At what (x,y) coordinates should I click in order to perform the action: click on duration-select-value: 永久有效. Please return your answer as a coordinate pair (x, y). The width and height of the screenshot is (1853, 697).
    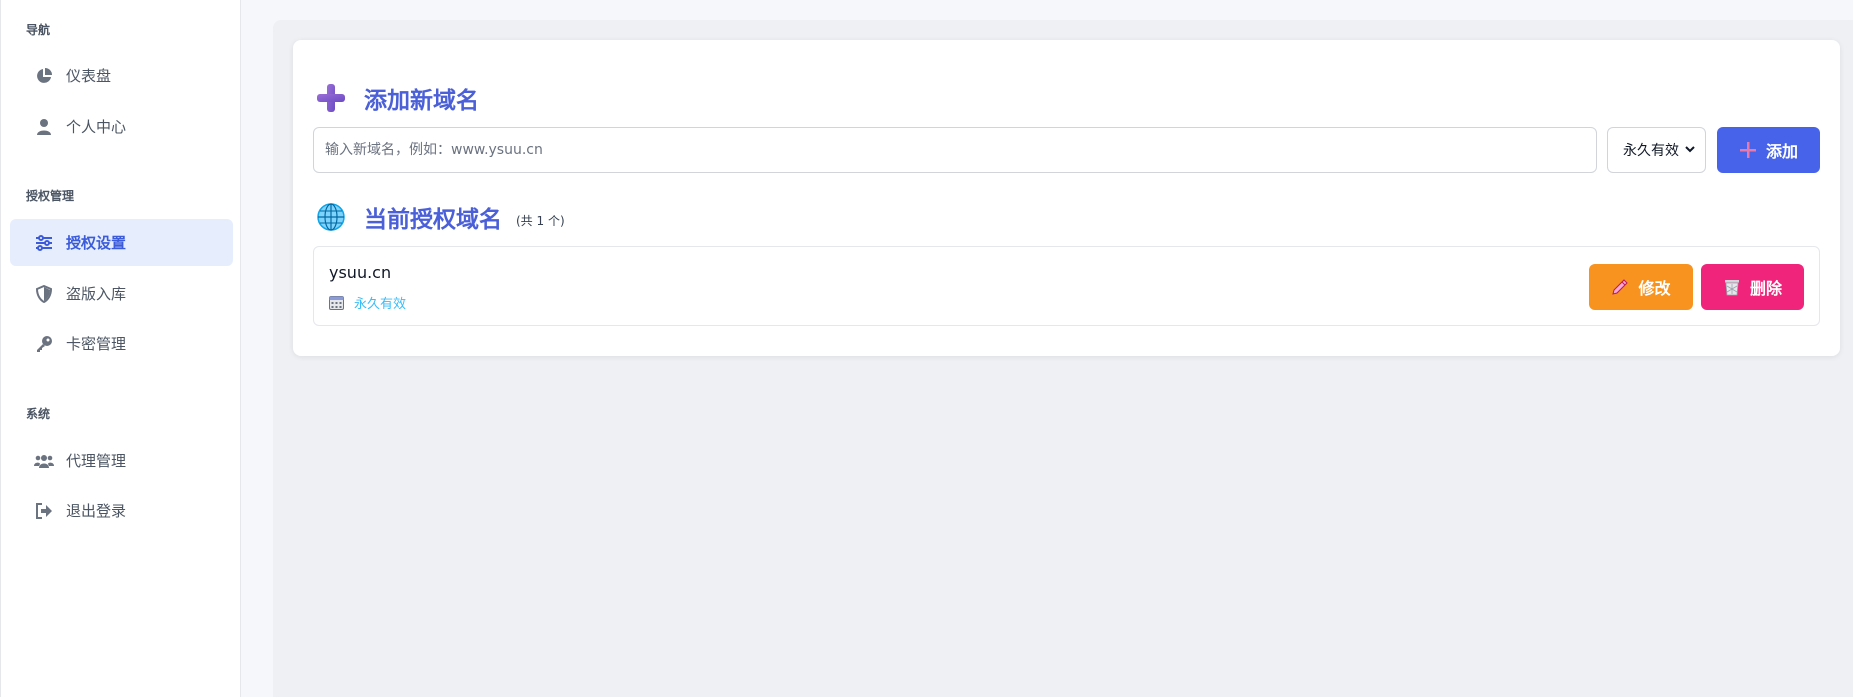
    Looking at the image, I should click on (1651, 151).